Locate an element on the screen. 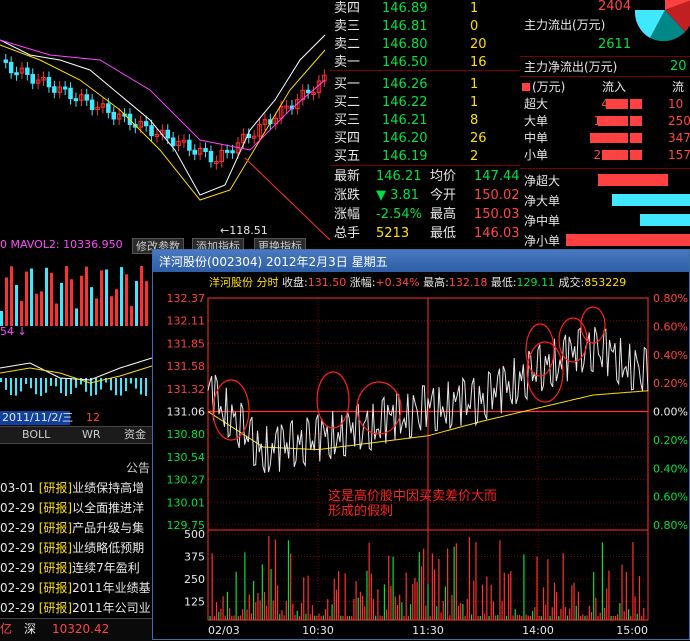  ask-price: 146.50 is located at coordinates (405, 62).